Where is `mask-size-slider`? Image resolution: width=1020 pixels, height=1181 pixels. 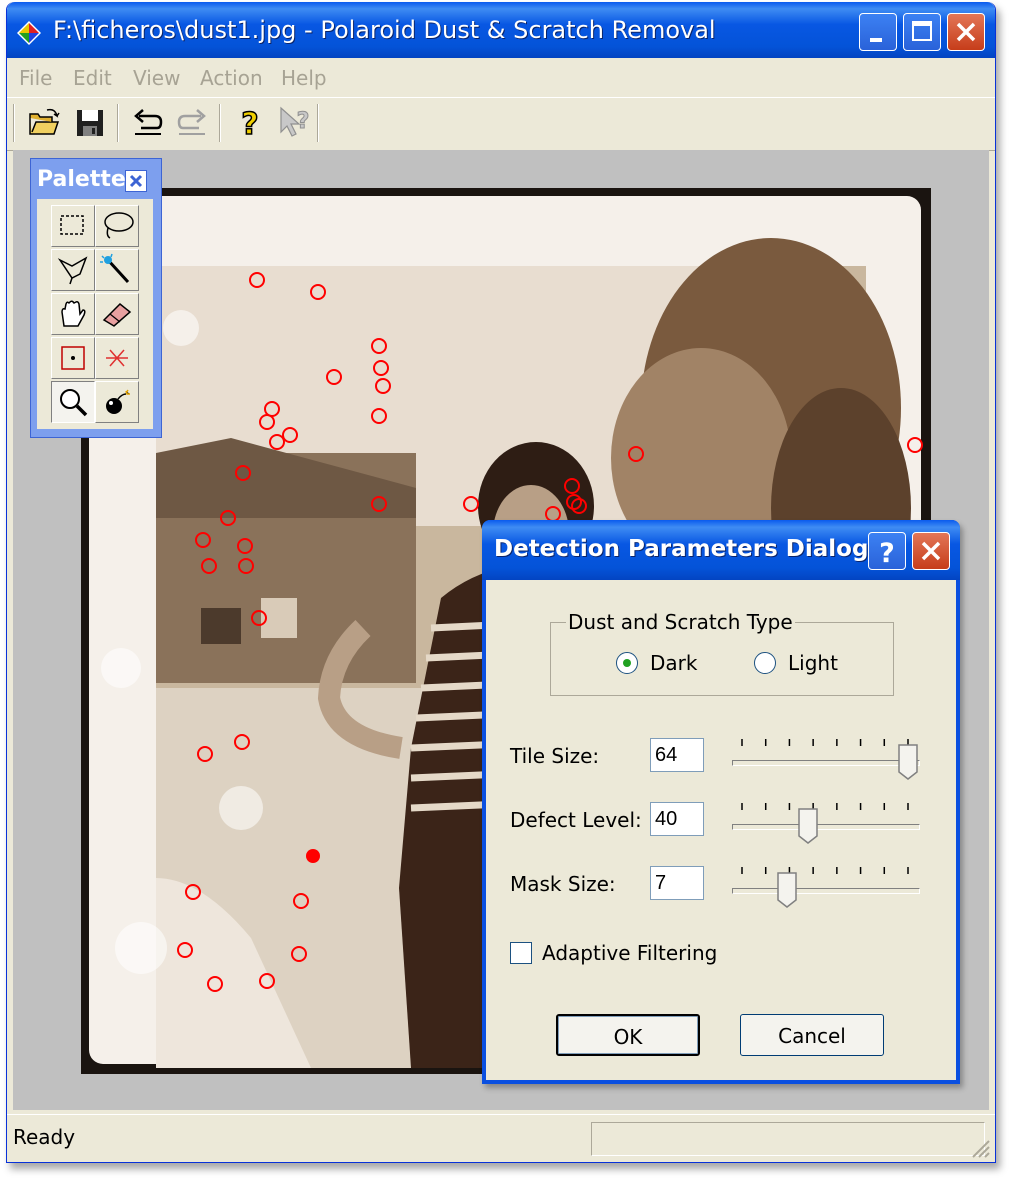
mask-size-slider is located at coordinates (787, 890).